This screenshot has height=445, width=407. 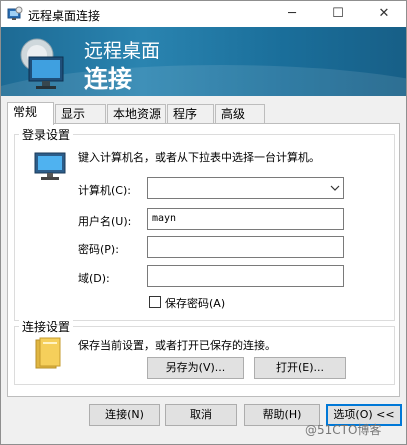 What do you see at coordinates (80, 114) in the screenshot?
I see `tab-display: 显示` at bounding box center [80, 114].